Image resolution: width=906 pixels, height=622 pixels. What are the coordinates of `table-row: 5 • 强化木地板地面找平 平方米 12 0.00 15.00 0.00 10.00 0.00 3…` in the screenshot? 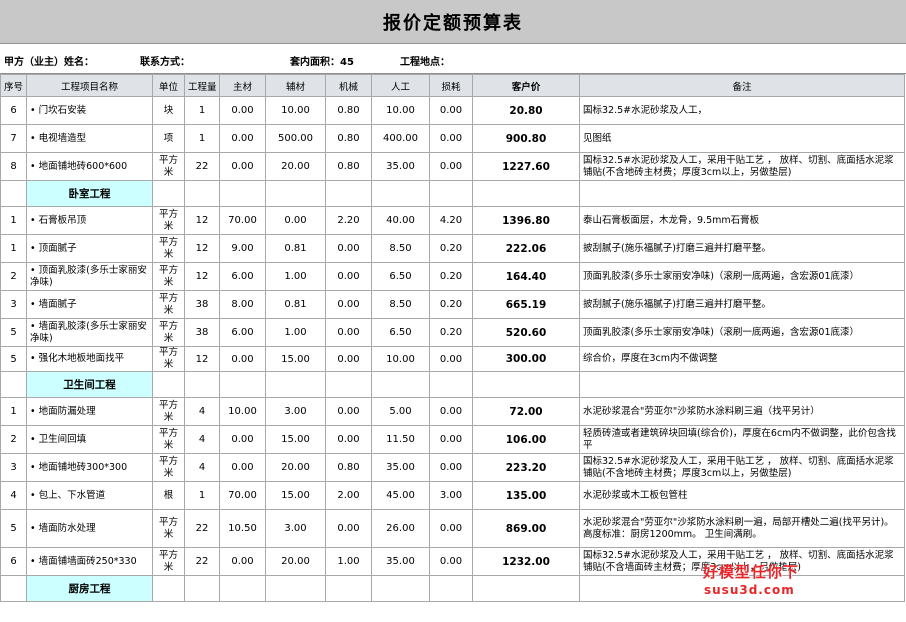 It's located at (452, 359).